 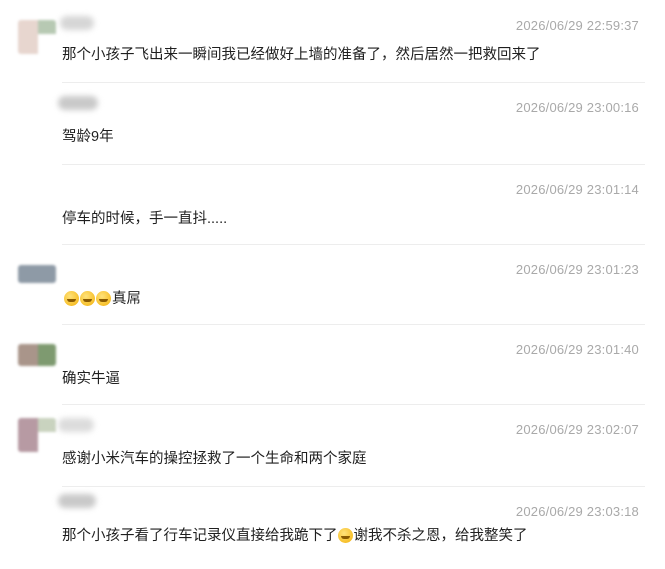 I want to click on comment-timestamp: 2026/06/29 23:01:40, so click(x=577, y=349).